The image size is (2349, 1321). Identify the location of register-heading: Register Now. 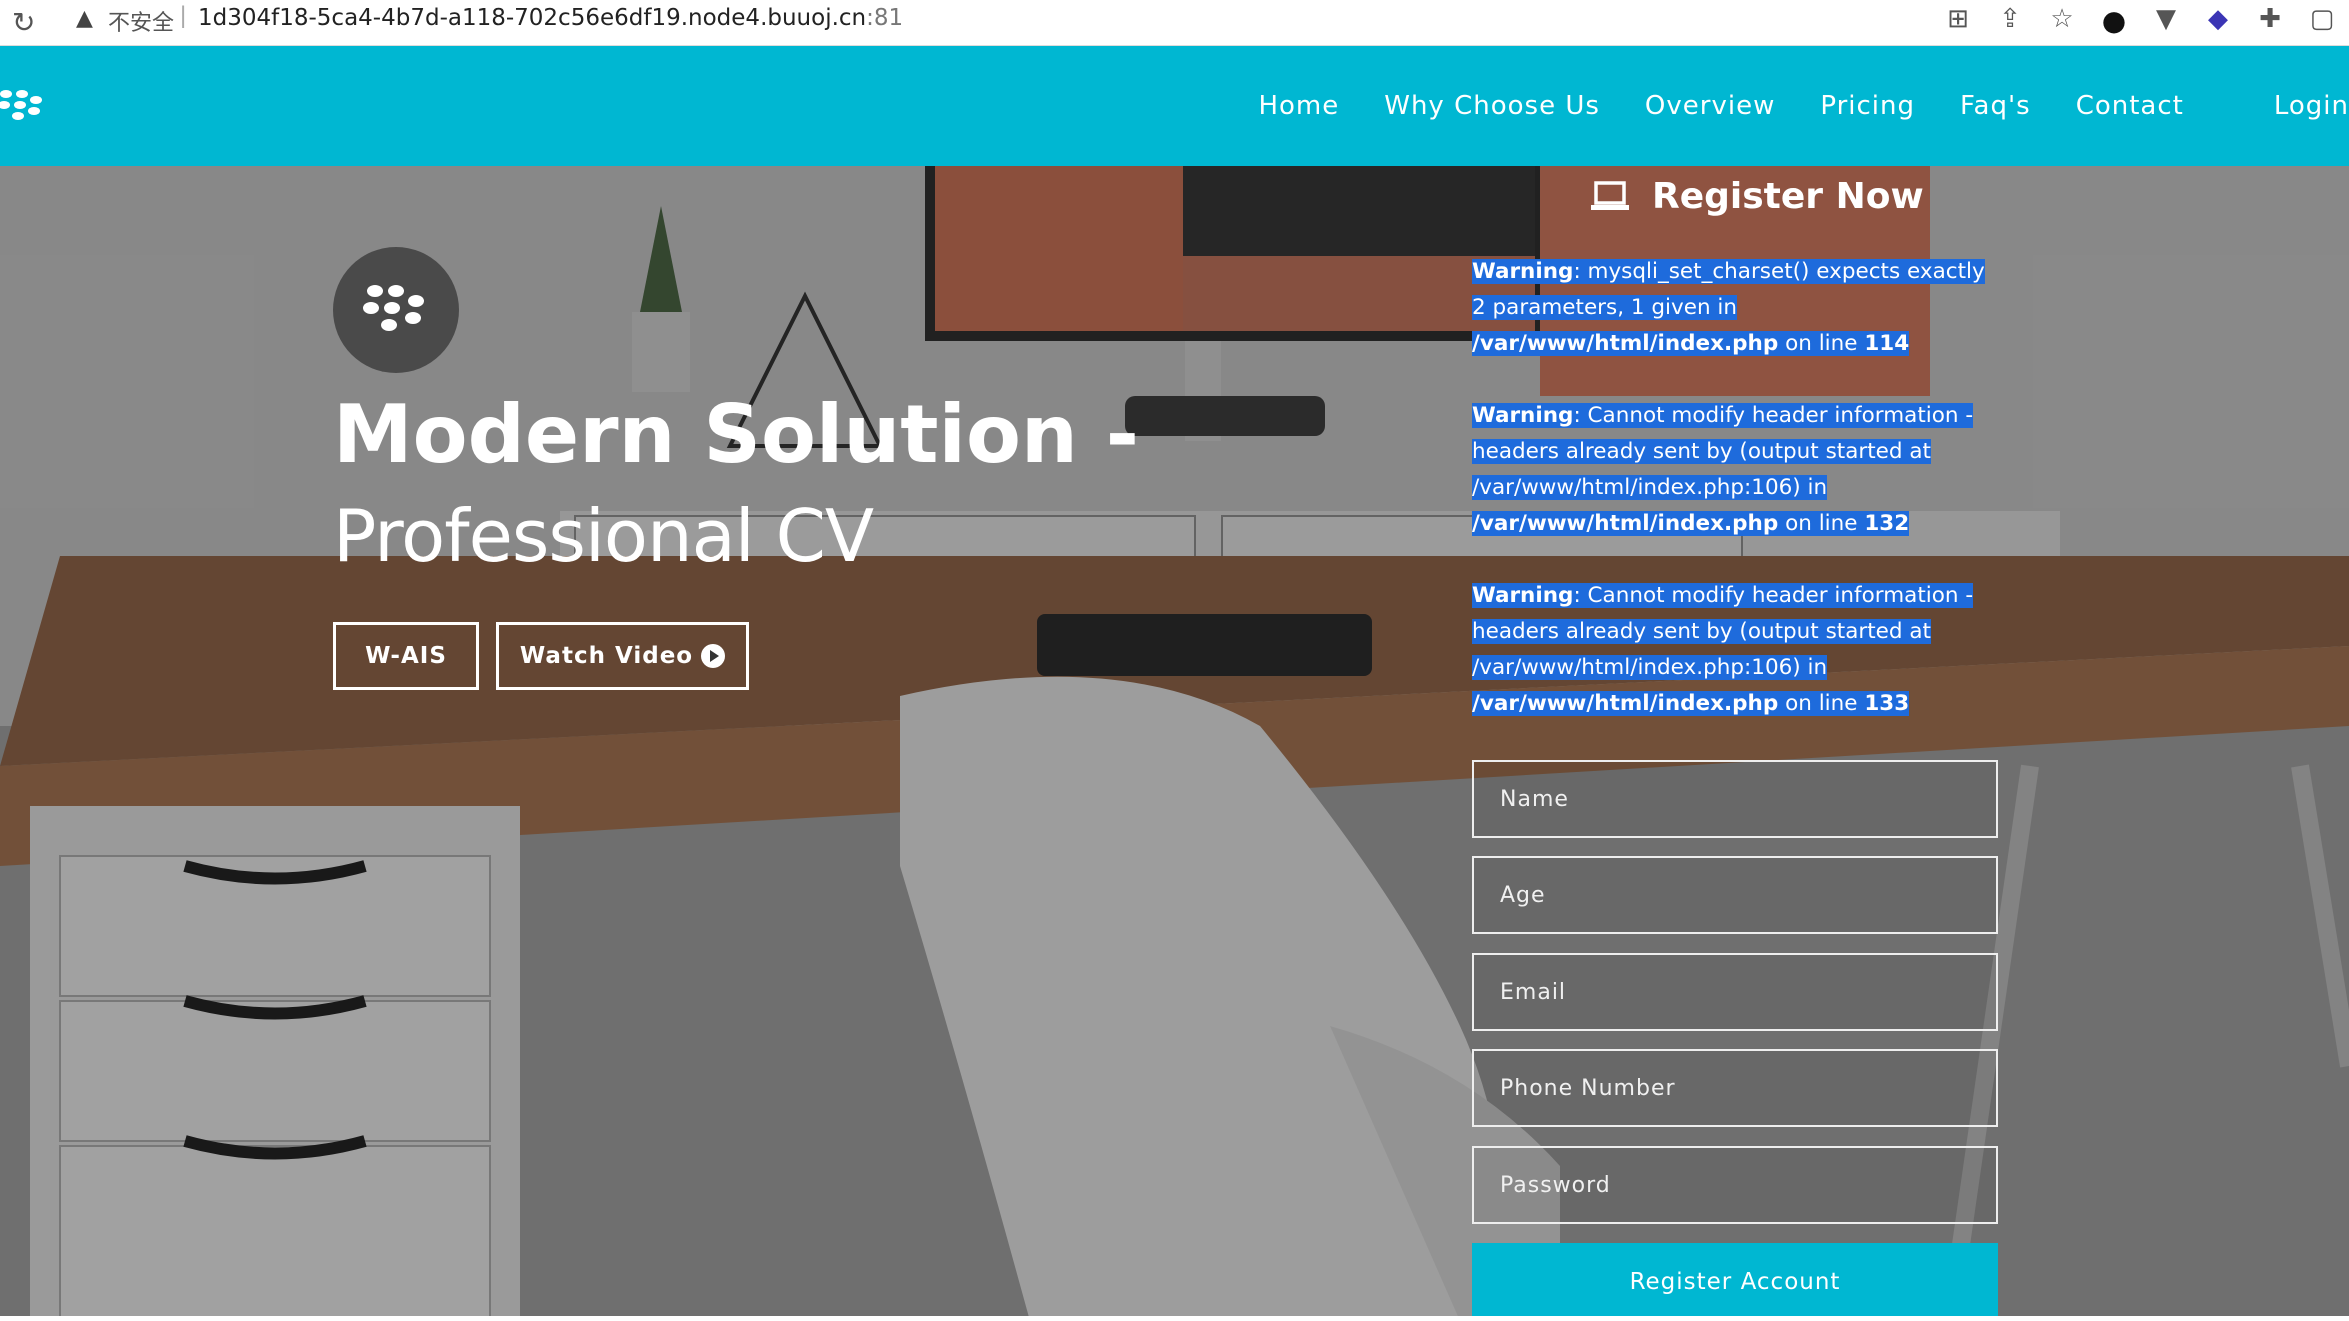
(1757, 196).